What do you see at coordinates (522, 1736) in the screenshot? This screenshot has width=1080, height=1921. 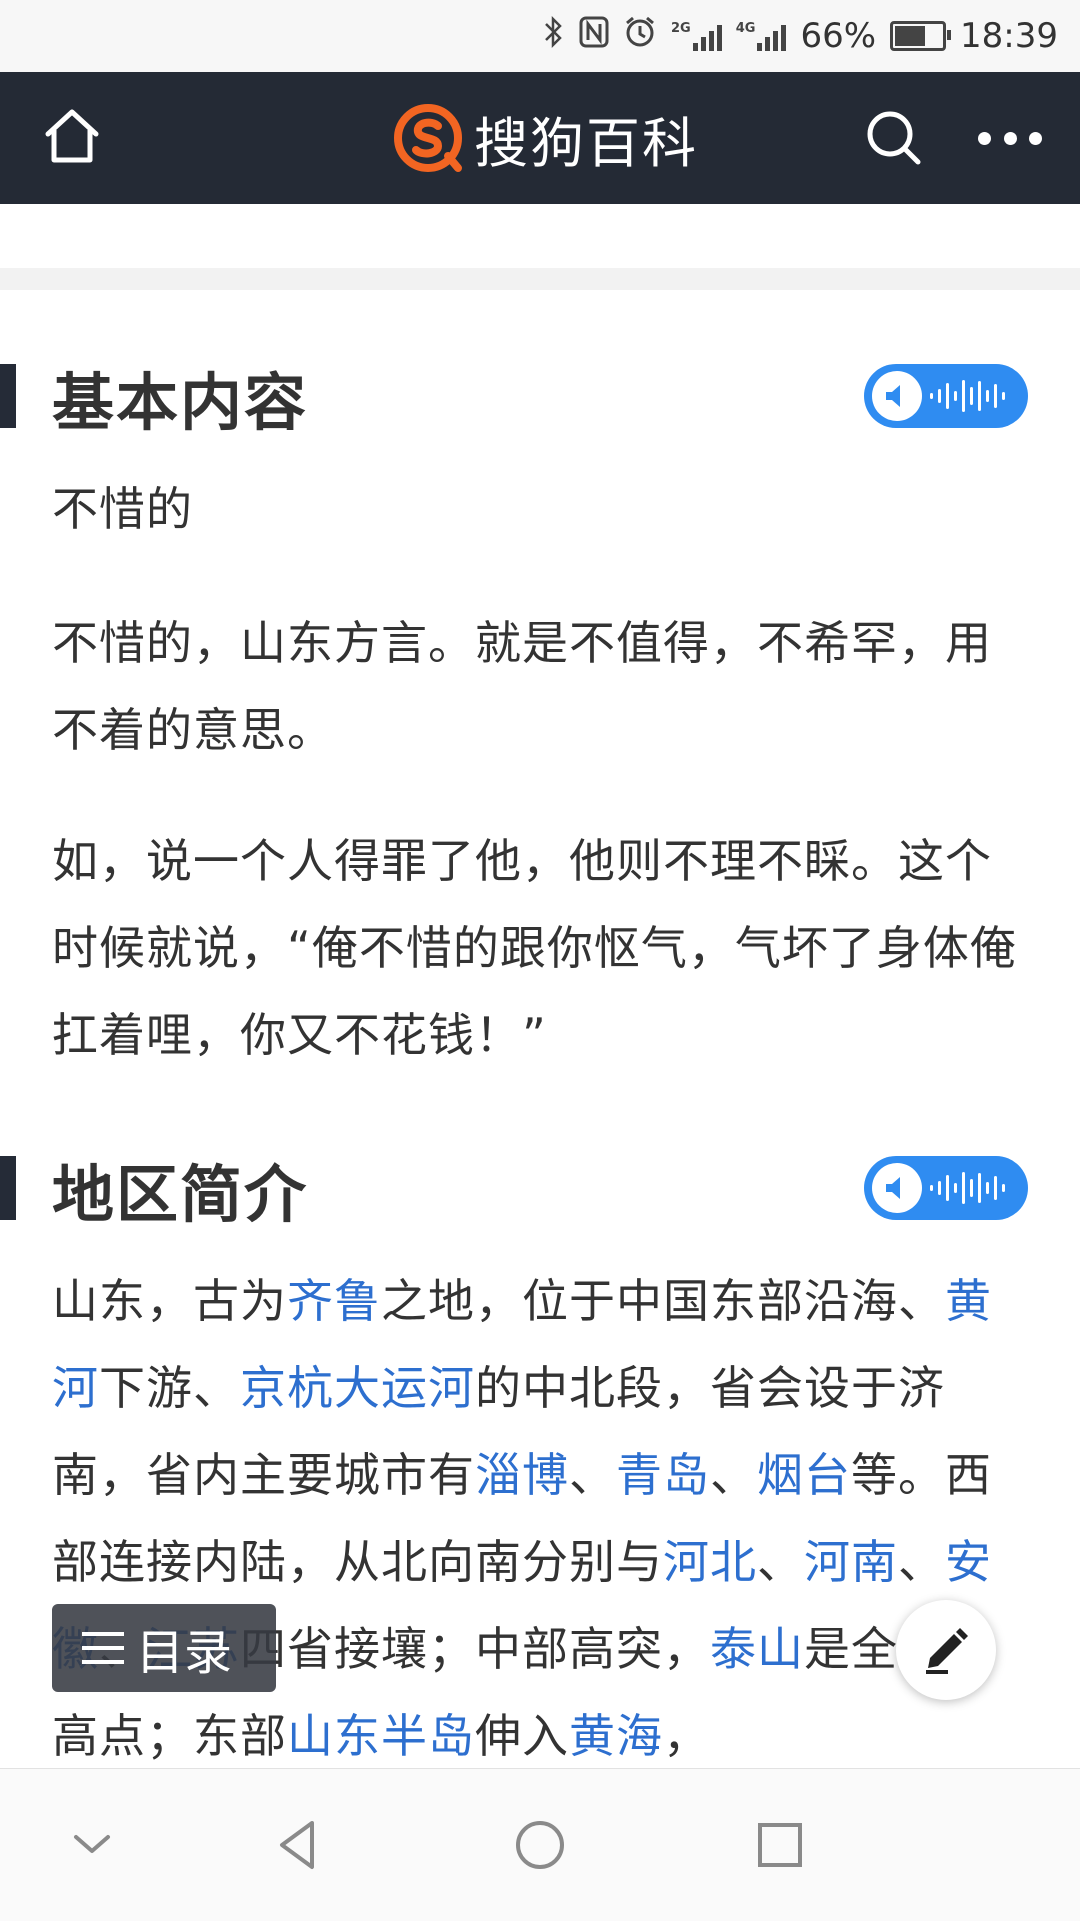 I see `text: 伸入` at bounding box center [522, 1736].